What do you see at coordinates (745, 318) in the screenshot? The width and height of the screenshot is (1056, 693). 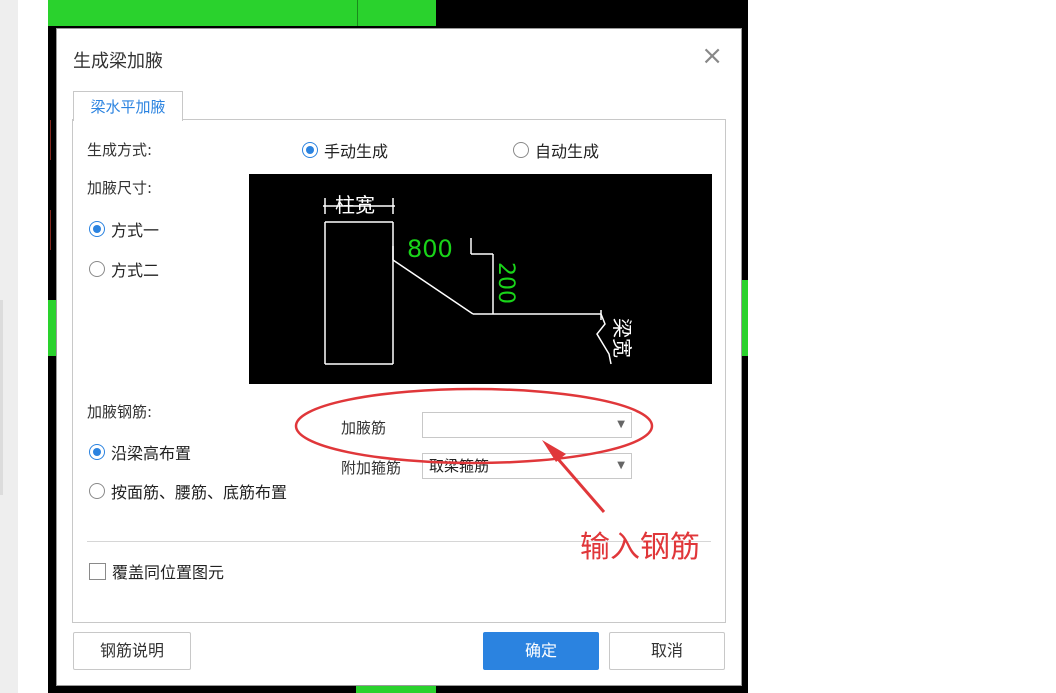 I see `cad-beam-right` at bounding box center [745, 318].